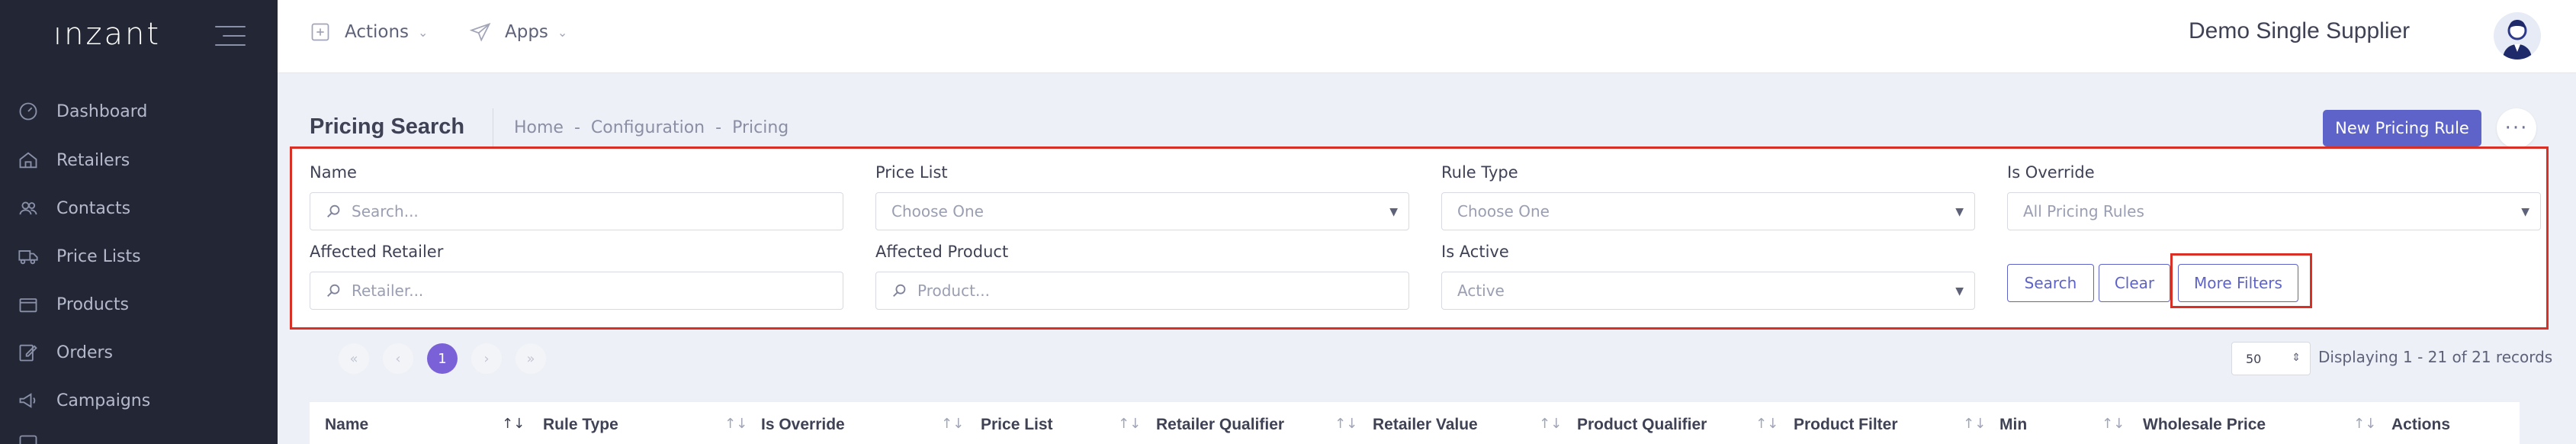 The height and width of the screenshot is (444, 2576). What do you see at coordinates (481, 32) in the screenshot?
I see `send-icon` at bounding box center [481, 32].